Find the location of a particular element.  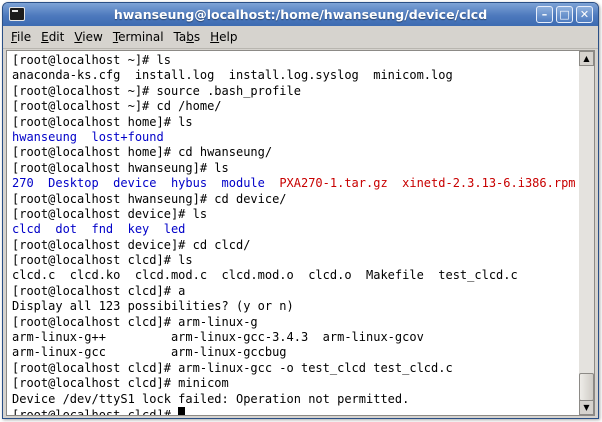

terminal-line: [root@localhost device]# cd clcd/ is located at coordinates (295, 245).